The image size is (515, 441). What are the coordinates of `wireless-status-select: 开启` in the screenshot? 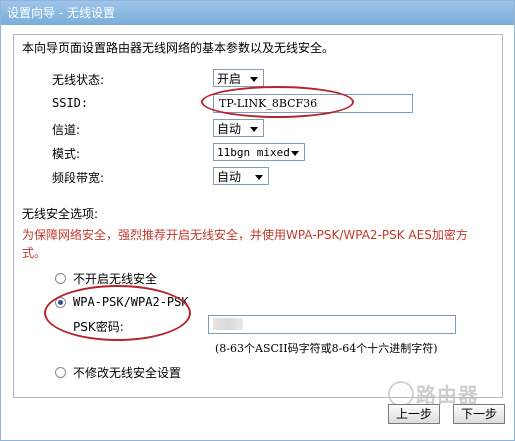 It's located at (238, 78).